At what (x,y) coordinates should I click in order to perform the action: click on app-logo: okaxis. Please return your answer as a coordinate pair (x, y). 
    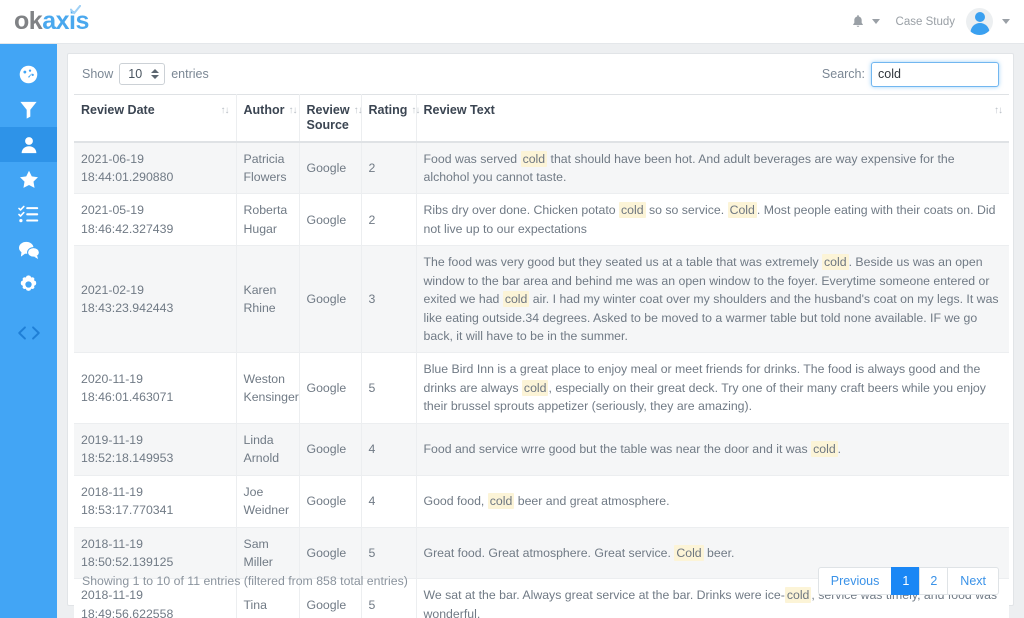
    Looking at the image, I should click on (80, 20).